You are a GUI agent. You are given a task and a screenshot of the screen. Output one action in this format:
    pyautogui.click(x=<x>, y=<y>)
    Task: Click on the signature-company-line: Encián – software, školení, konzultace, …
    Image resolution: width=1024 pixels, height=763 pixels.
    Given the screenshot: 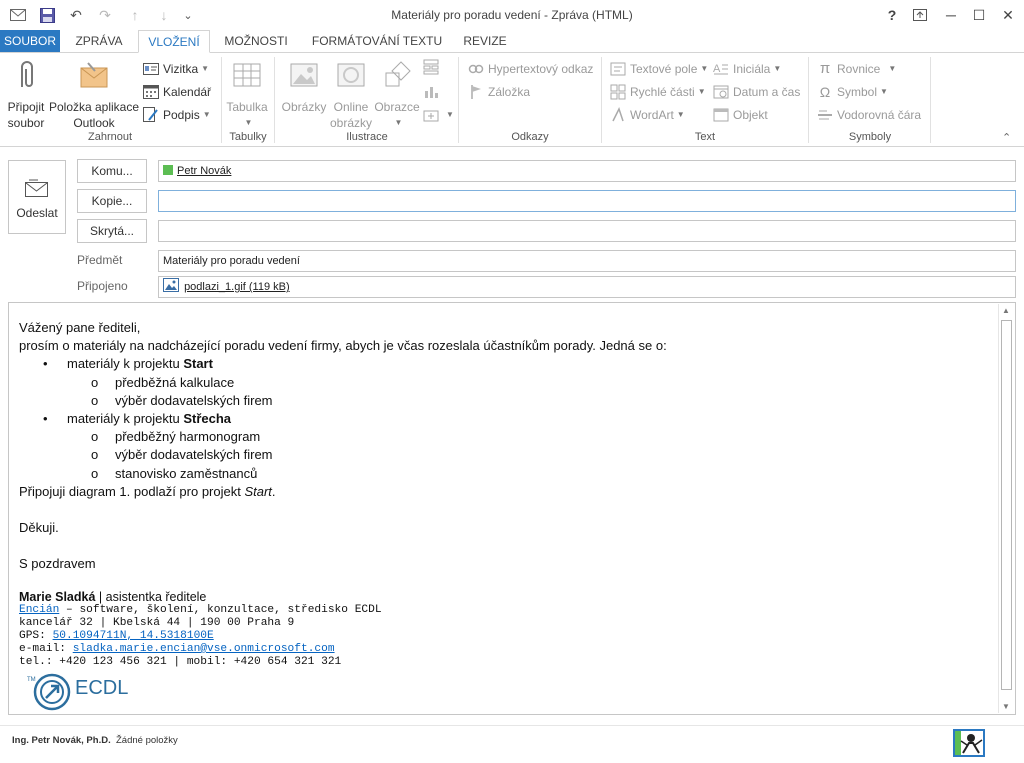 What is the action you would take?
    pyautogui.click(x=504, y=610)
    